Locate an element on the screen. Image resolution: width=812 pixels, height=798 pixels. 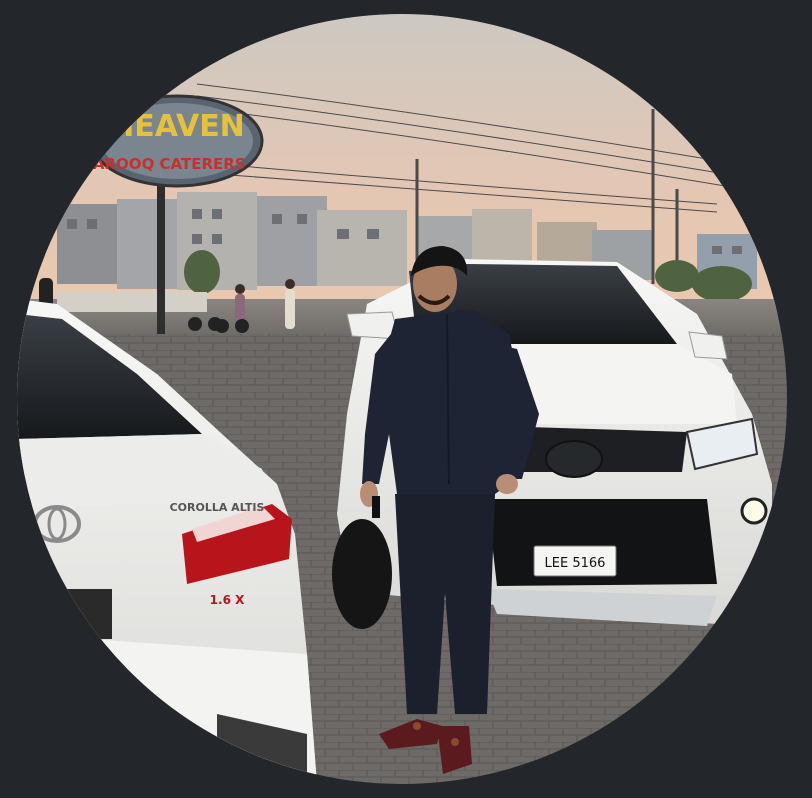
fence is located at coordinates (132, 302).